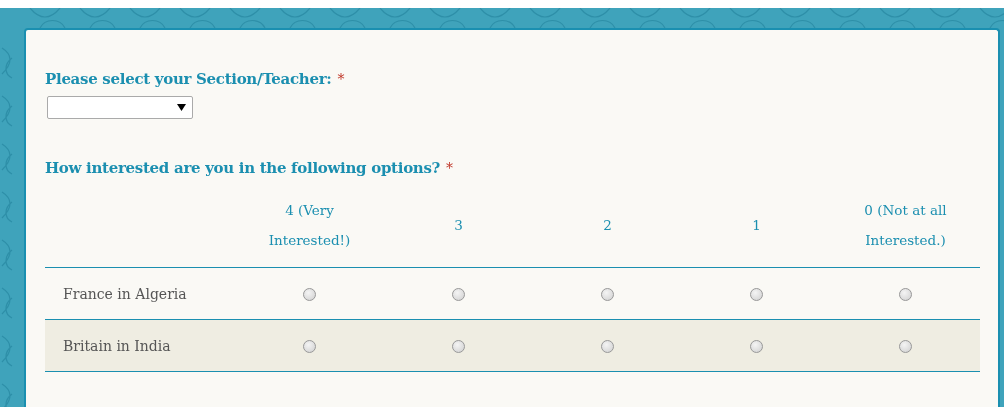  Describe the element at coordinates (309, 225) in the screenshot. I see `column-header: 4 (Very Interested!)` at that location.